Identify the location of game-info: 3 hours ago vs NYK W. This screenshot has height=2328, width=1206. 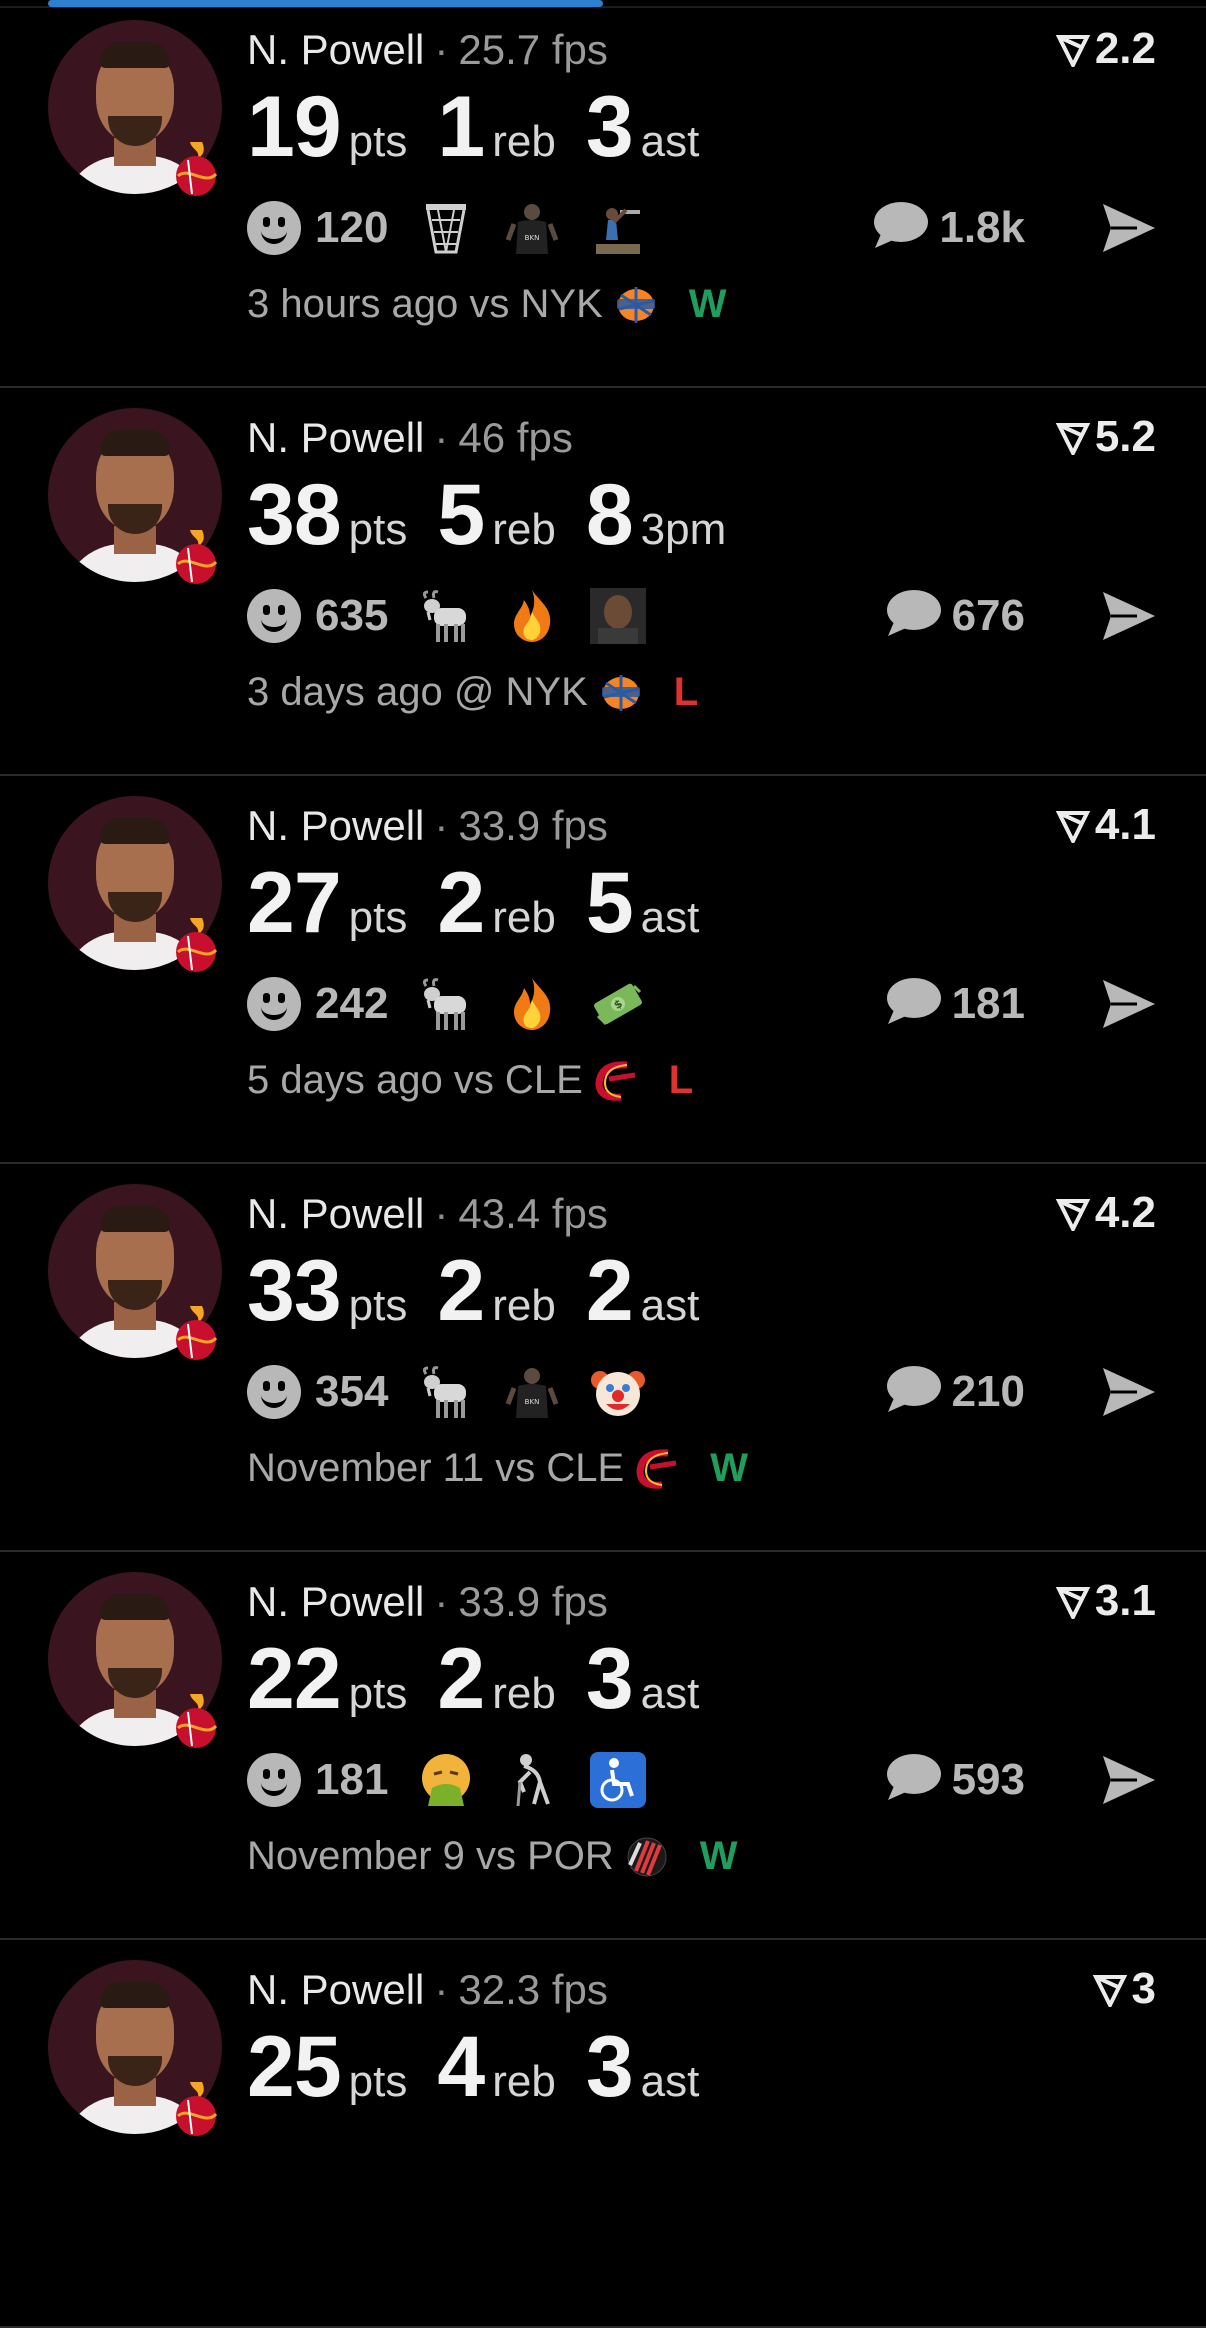
(487, 304).